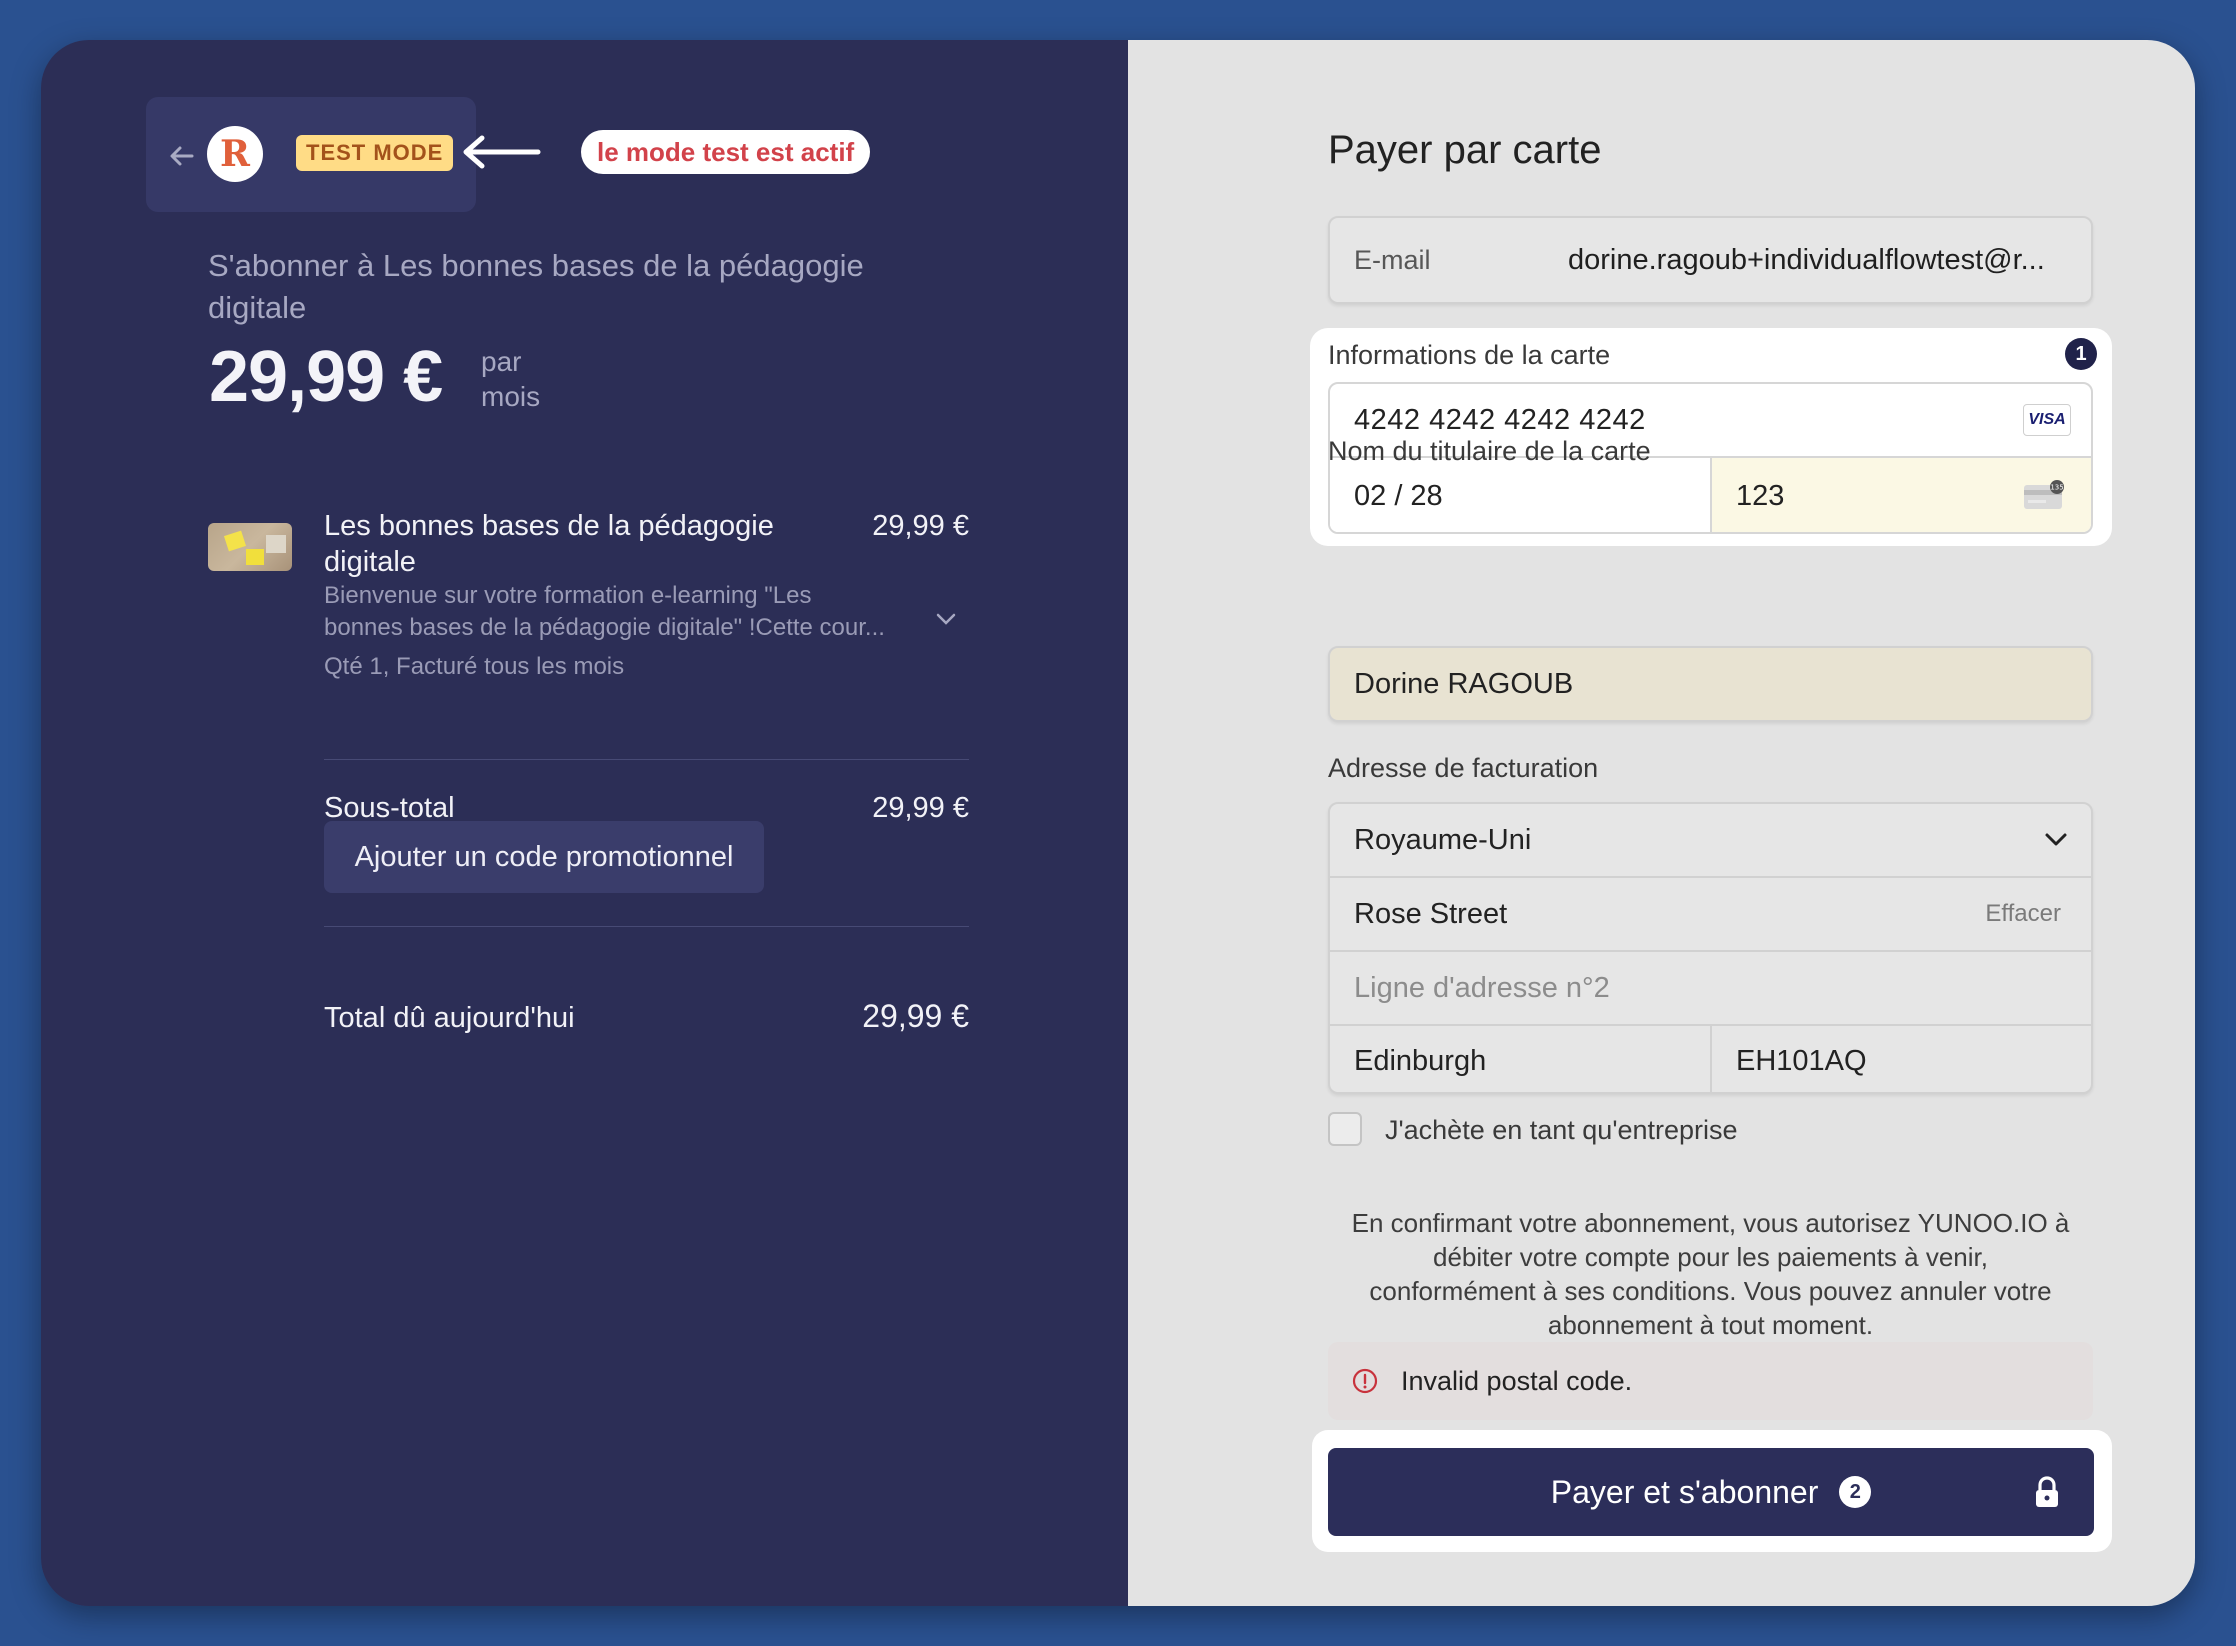 The height and width of the screenshot is (1646, 2236). Describe the element at coordinates (1521, 1059) in the screenshot. I see `city-field: Edinburgh` at that location.